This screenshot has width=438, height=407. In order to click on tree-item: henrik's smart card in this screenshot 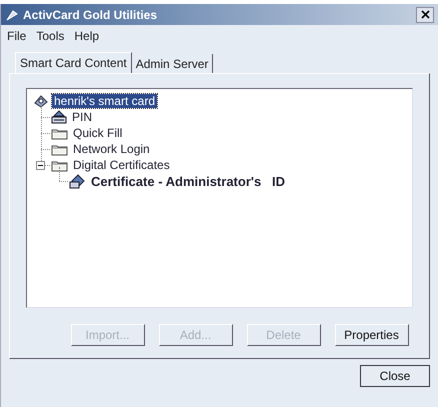, I will do `click(104, 101)`.